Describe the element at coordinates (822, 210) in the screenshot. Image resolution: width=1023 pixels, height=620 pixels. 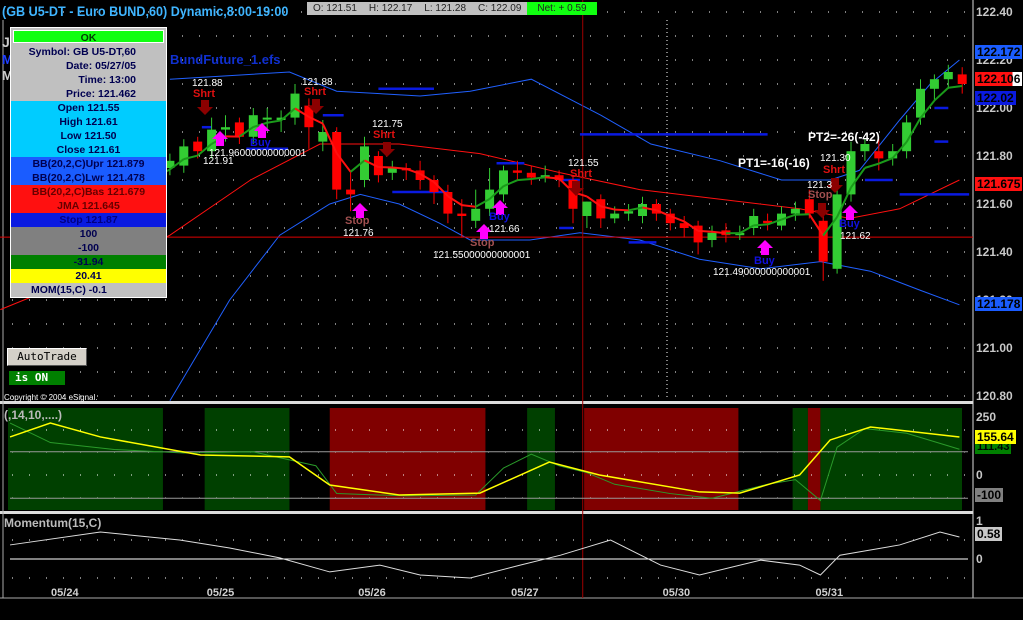
I see `short-arrow-icon` at that location.